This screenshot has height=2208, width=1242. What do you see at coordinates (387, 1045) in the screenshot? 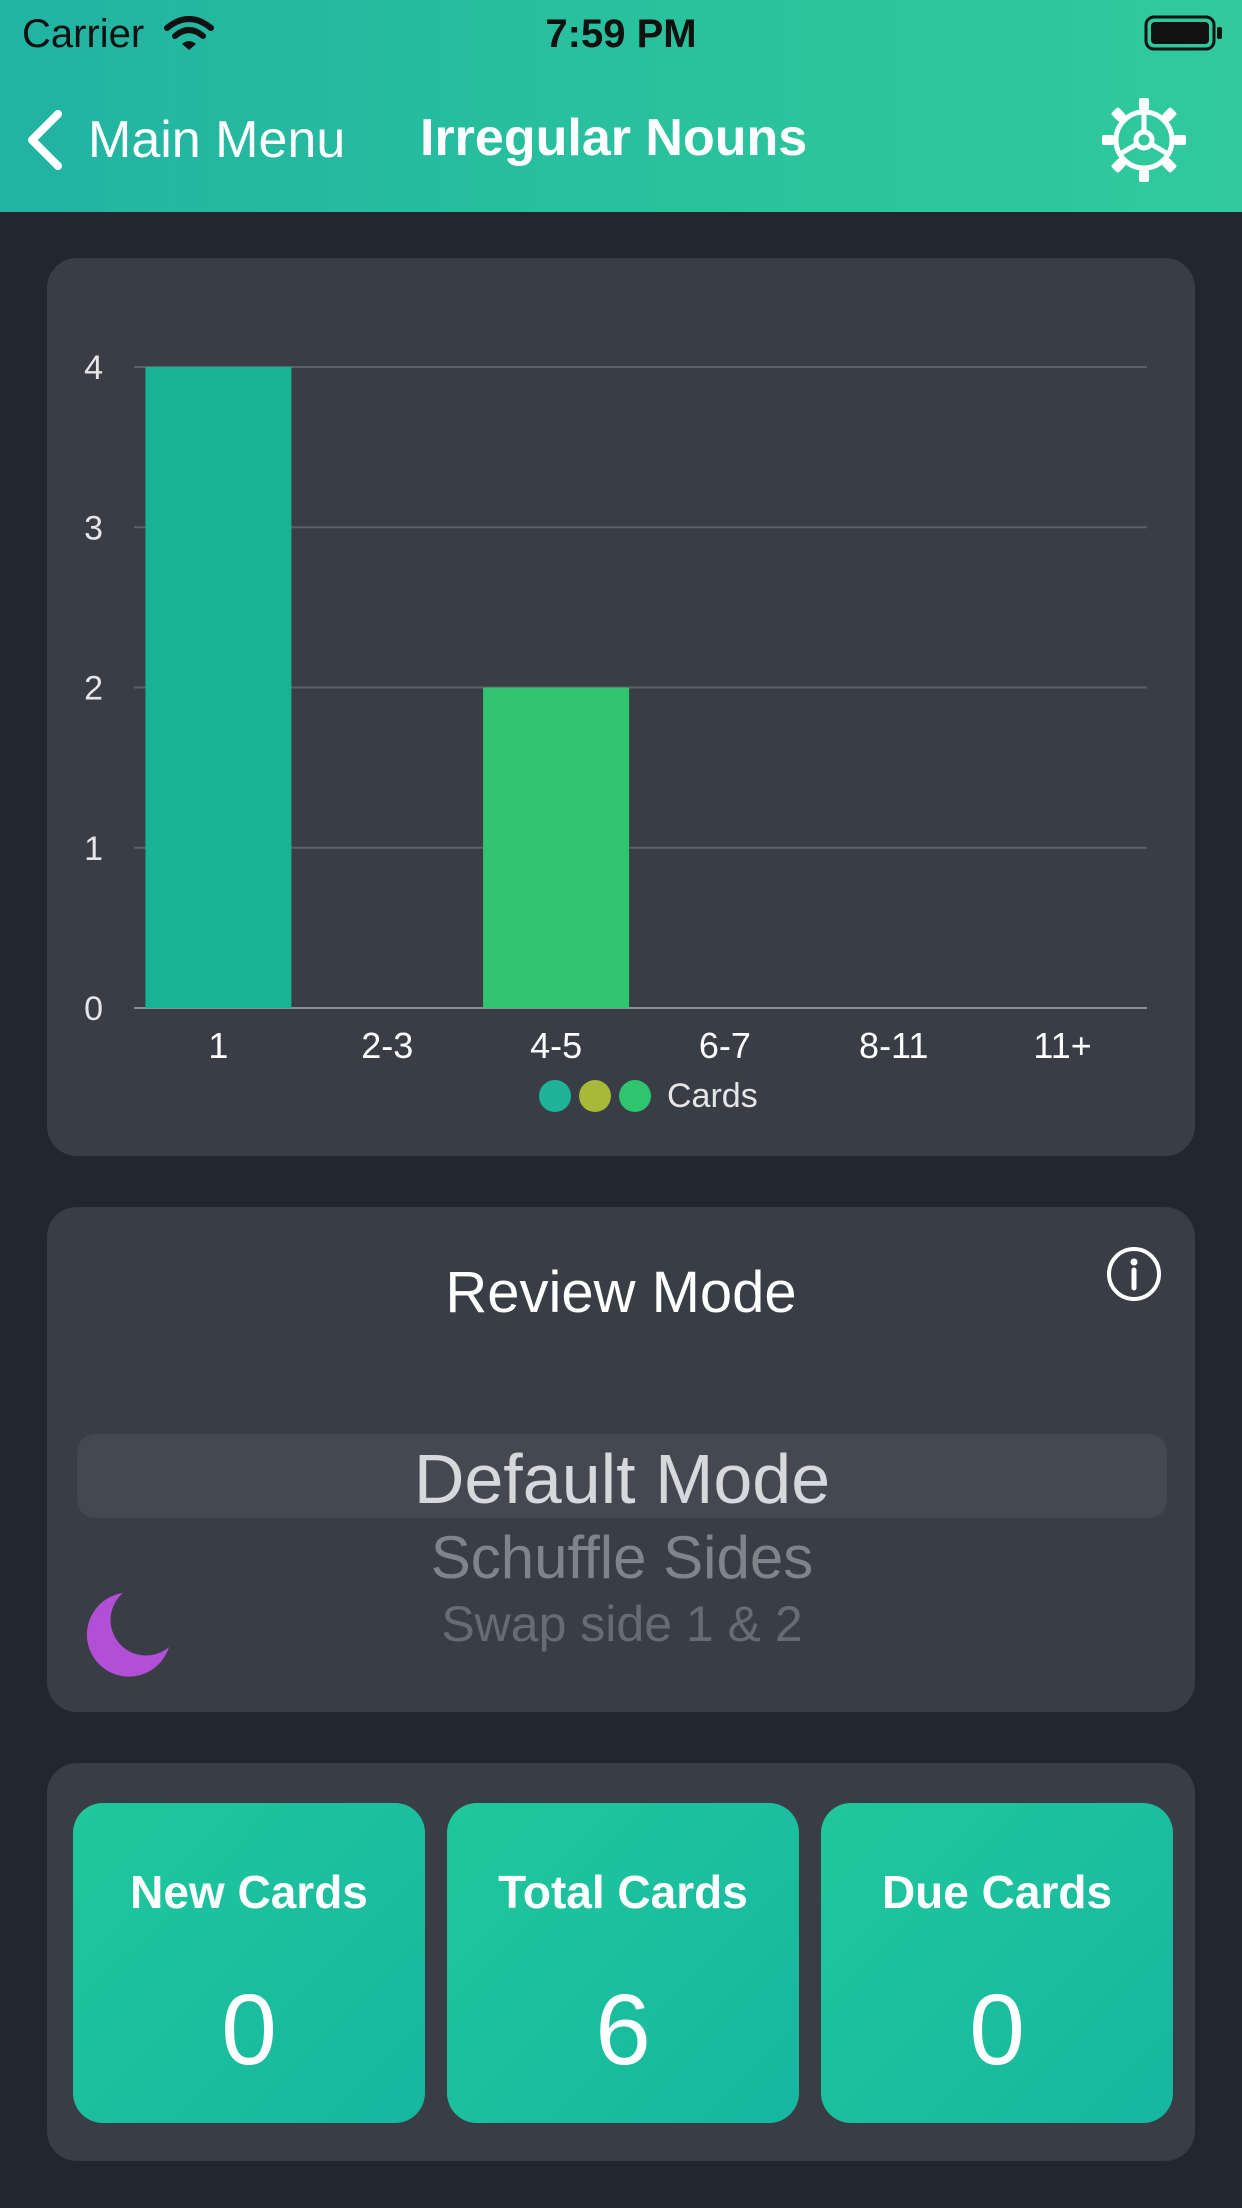
I see `x-tick-label: 2-3` at bounding box center [387, 1045].